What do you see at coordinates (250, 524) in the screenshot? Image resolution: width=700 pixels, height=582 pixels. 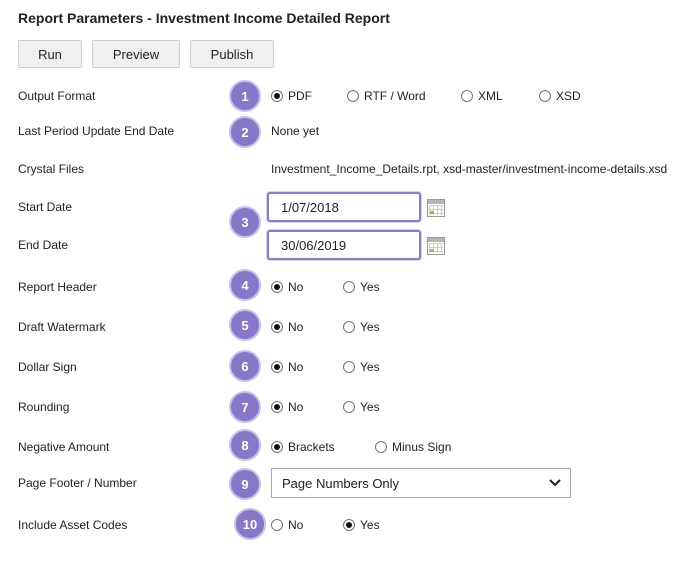 I see `step-badge-10: 10` at bounding box center [250, 524].